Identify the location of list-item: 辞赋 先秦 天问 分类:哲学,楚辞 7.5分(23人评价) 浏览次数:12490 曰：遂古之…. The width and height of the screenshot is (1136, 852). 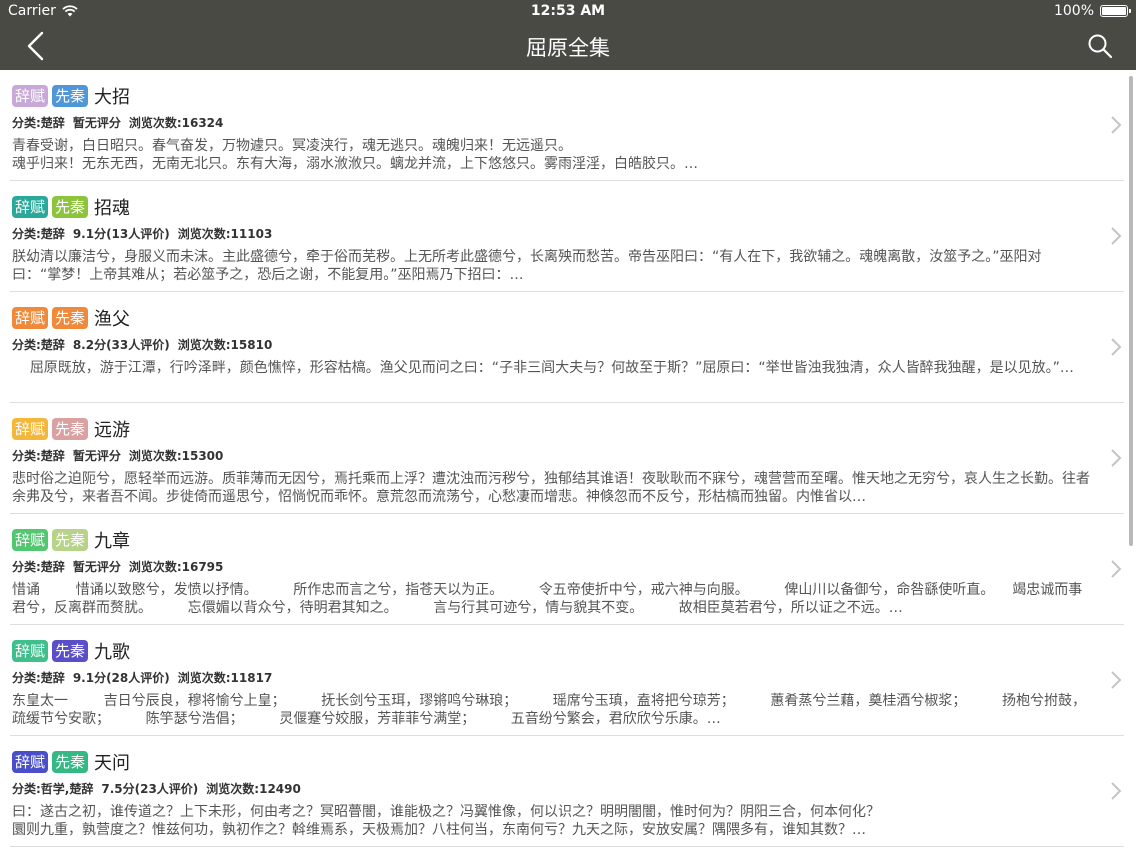
(567, 791).